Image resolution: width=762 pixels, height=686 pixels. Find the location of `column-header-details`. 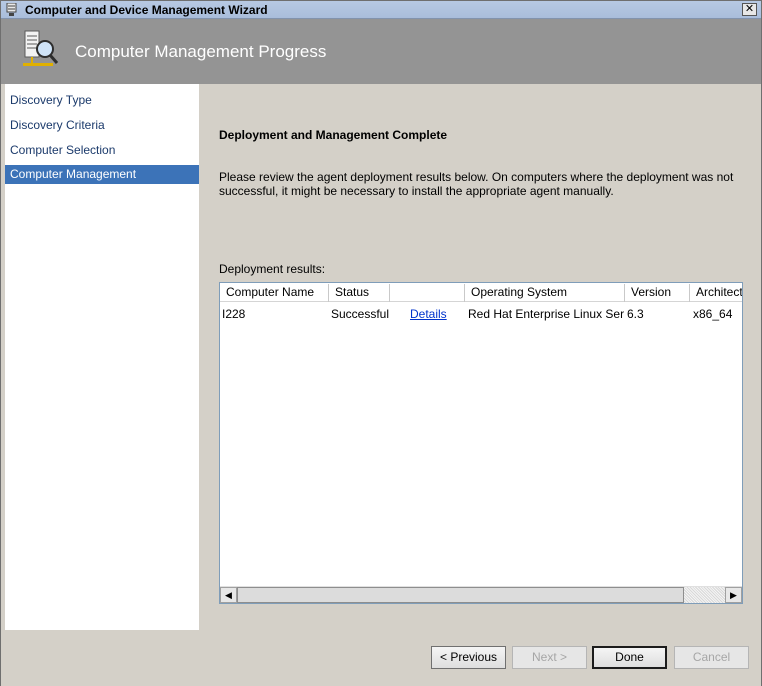

column-header-details is located at coordinates (427, 293).